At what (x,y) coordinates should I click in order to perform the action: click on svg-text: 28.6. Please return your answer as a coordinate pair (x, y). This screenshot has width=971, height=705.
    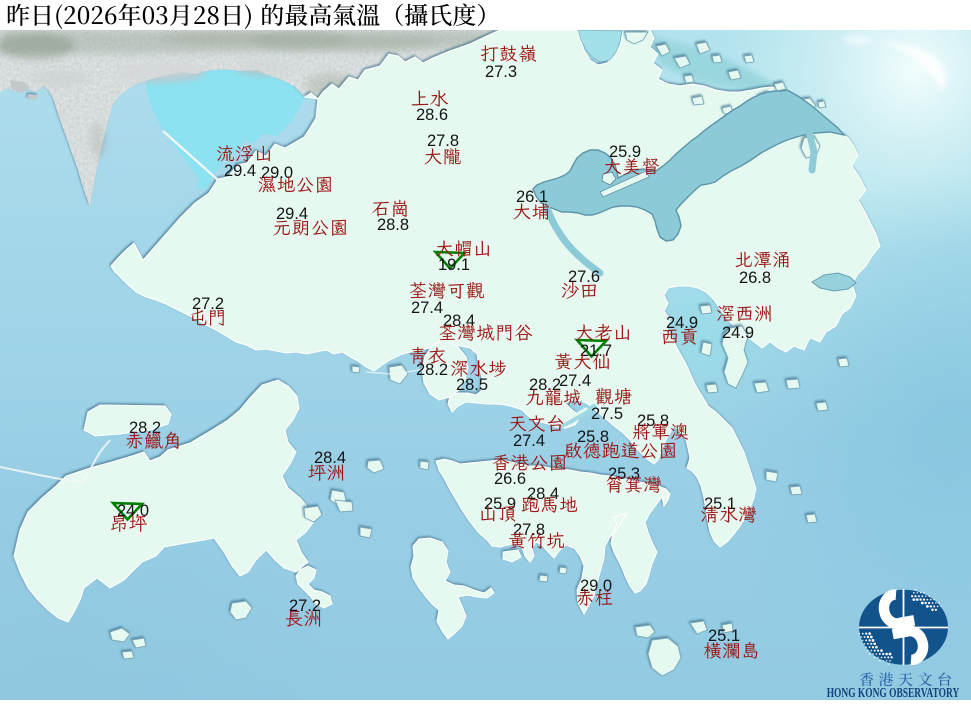
    Looking at the image, I should click on (432, 115).